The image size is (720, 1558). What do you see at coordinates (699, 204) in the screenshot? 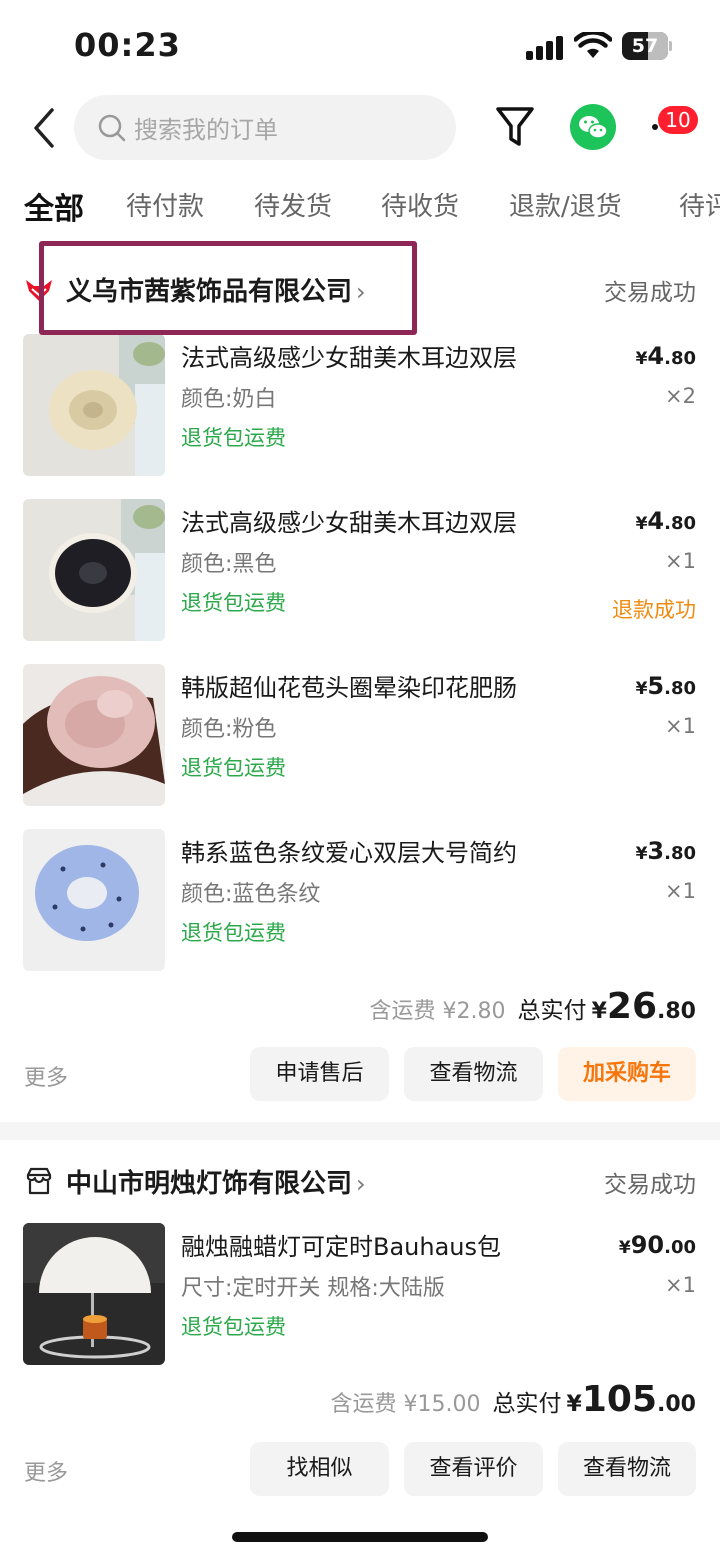
I see `tab-pending-review: 待评` at bounding box center [699, 204].